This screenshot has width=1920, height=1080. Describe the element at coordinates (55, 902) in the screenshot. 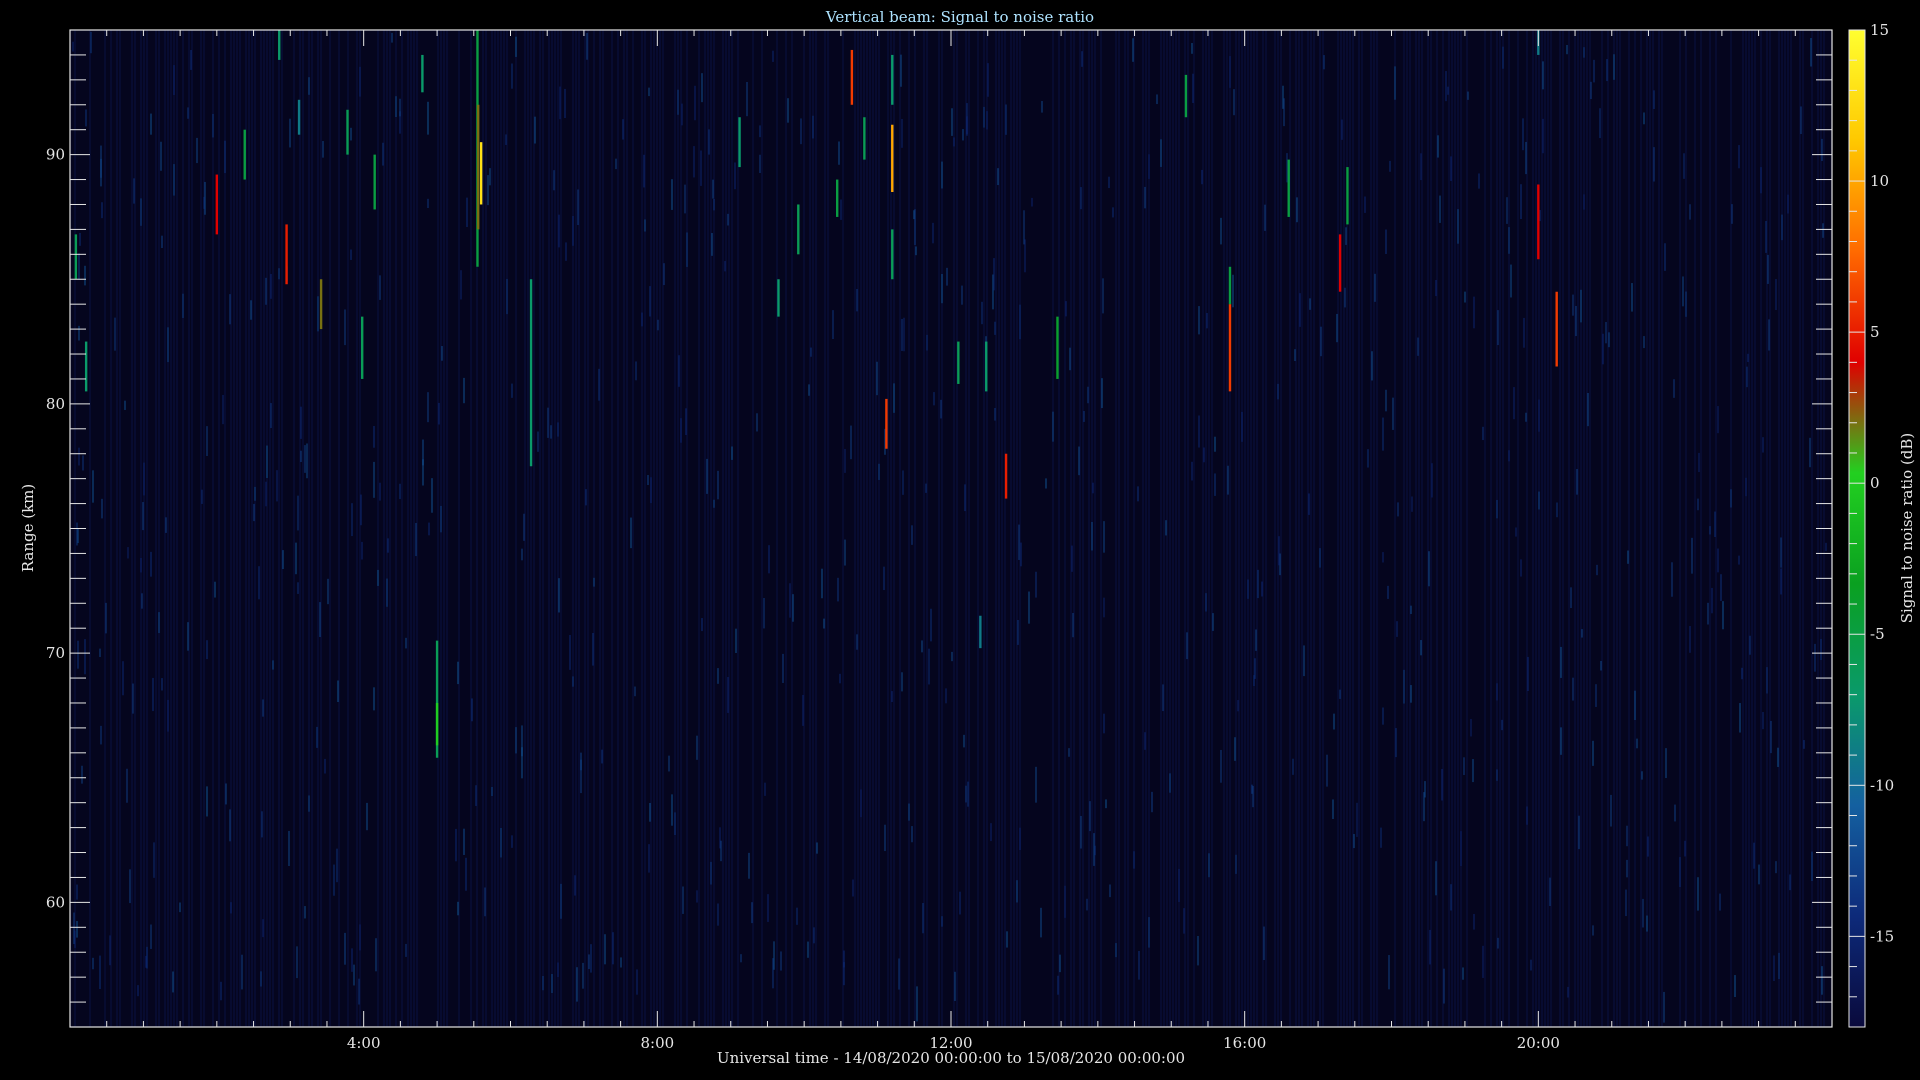

I see `y-tick-label: 60` at that location.